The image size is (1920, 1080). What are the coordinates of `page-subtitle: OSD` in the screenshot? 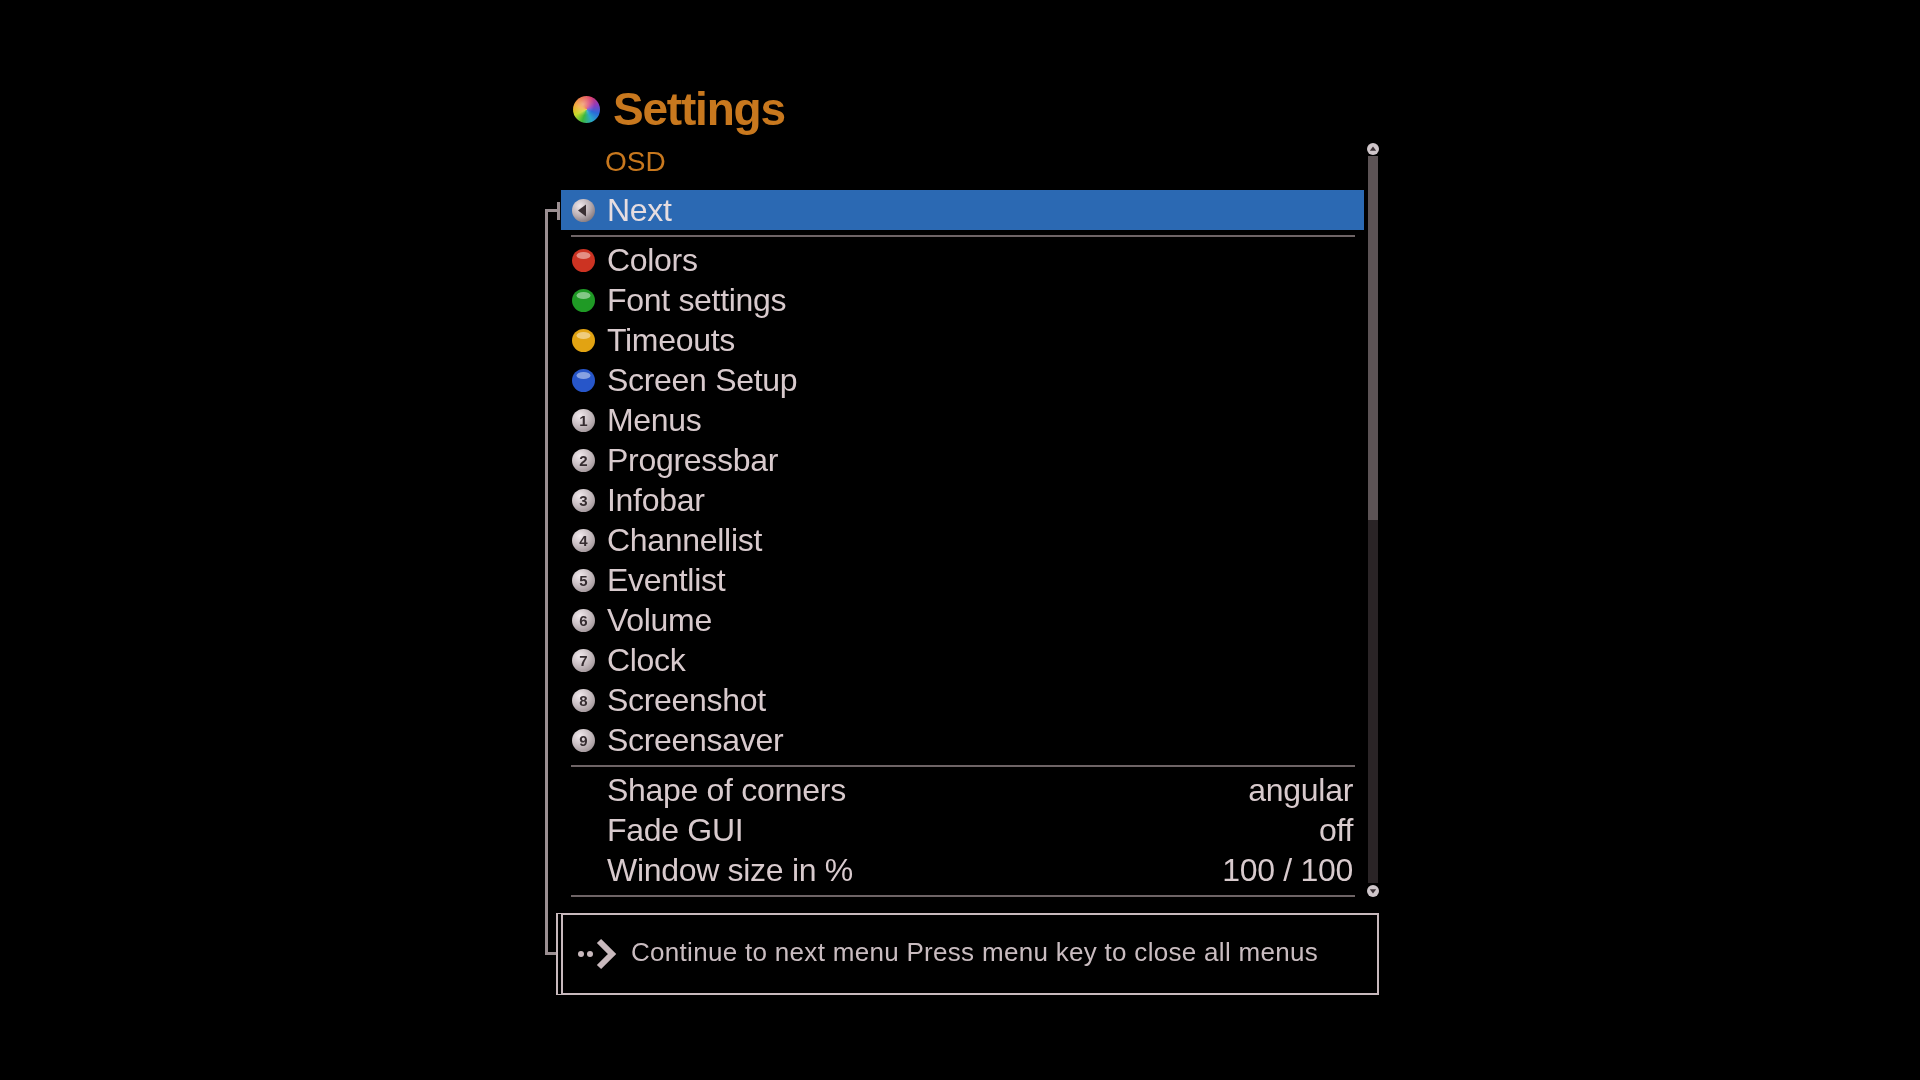 It's located at (635, 162).